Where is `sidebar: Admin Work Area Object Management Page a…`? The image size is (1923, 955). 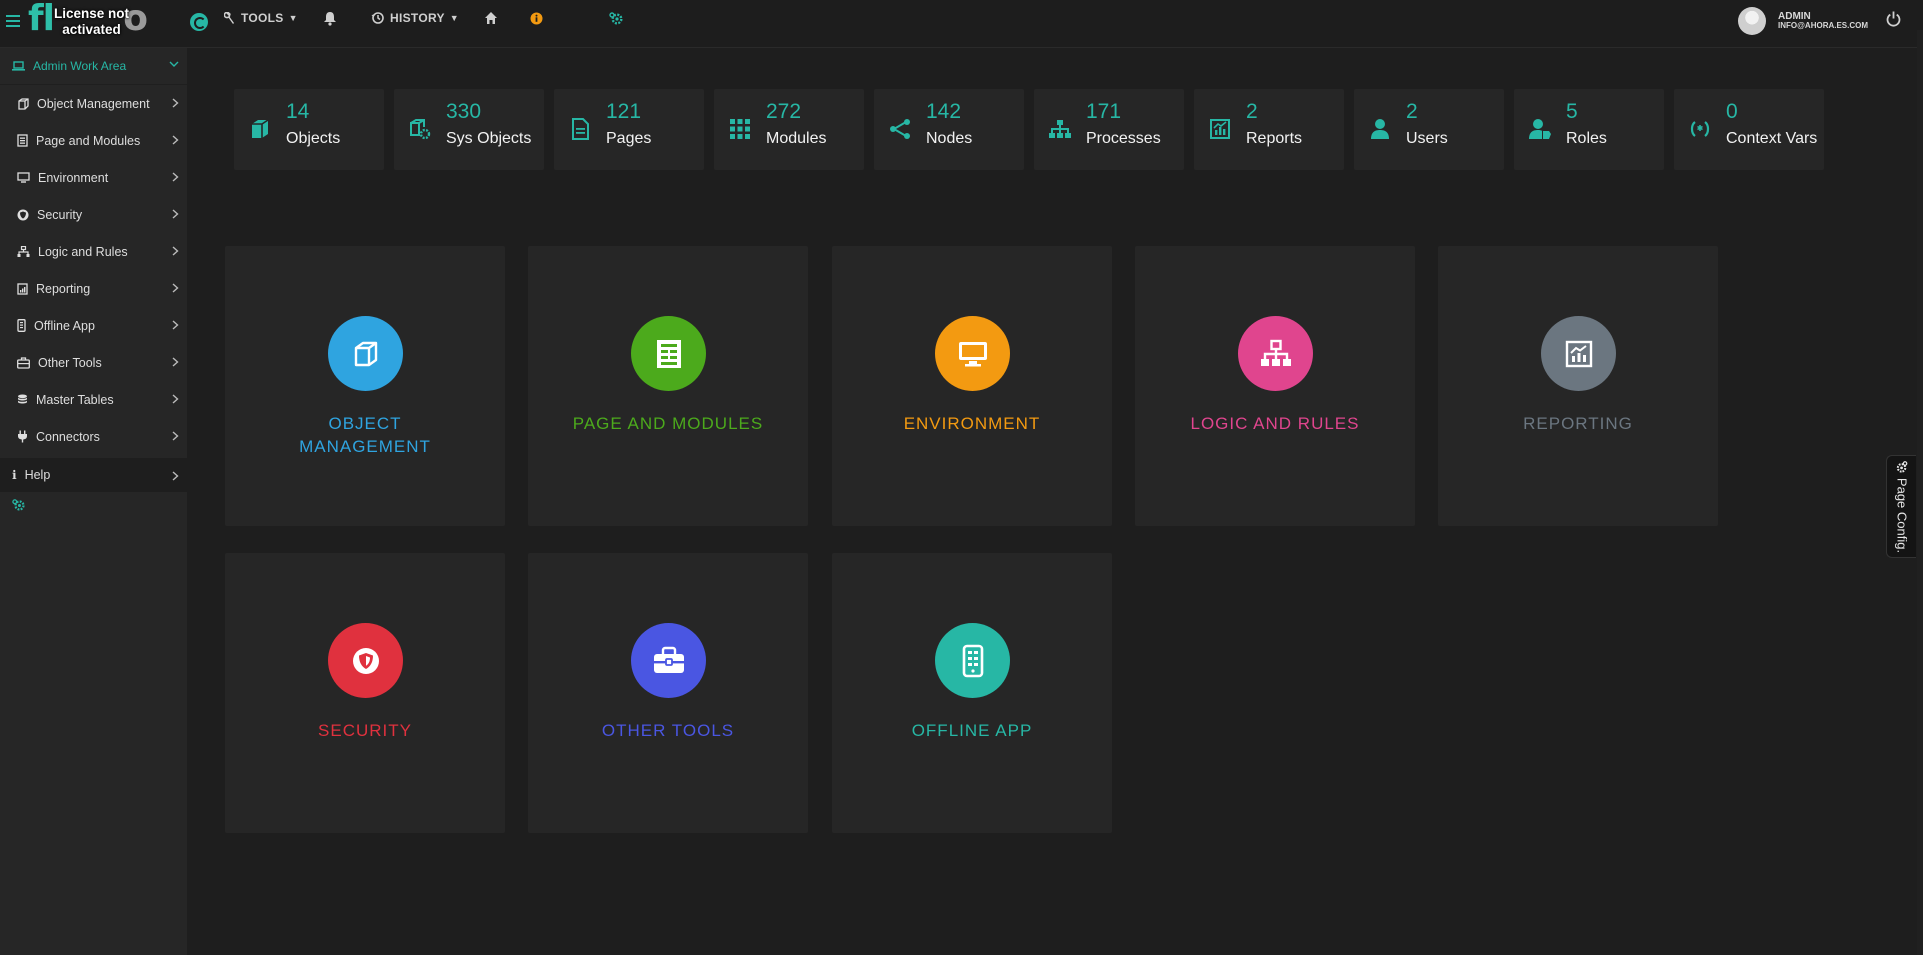
sidebar: Admin Work Area Object Management Page a… is located at coordinates (93, 501).